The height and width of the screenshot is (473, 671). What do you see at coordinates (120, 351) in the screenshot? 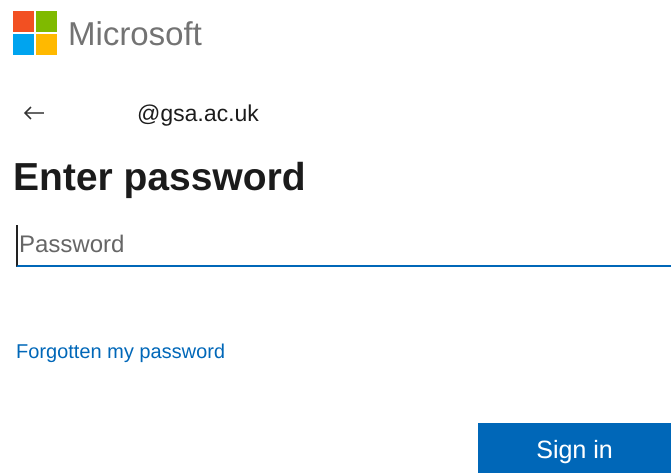
I see `forgot-password-link: Forgotten my password` at bounding box center [120, 351].